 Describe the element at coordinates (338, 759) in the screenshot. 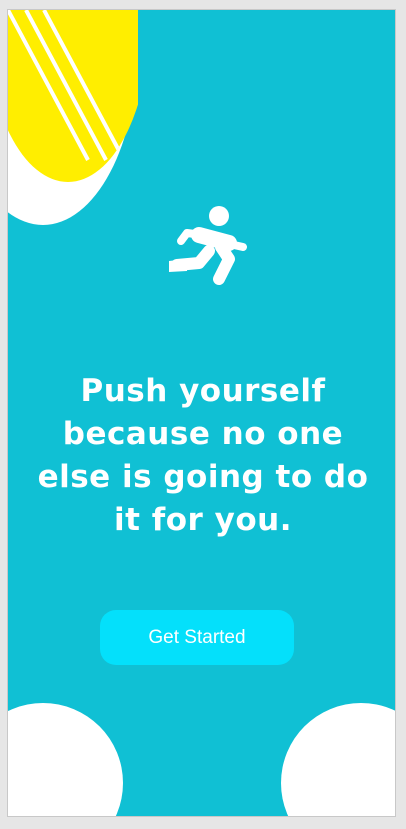

I see `bottom-right-circle-decoration` at that location.